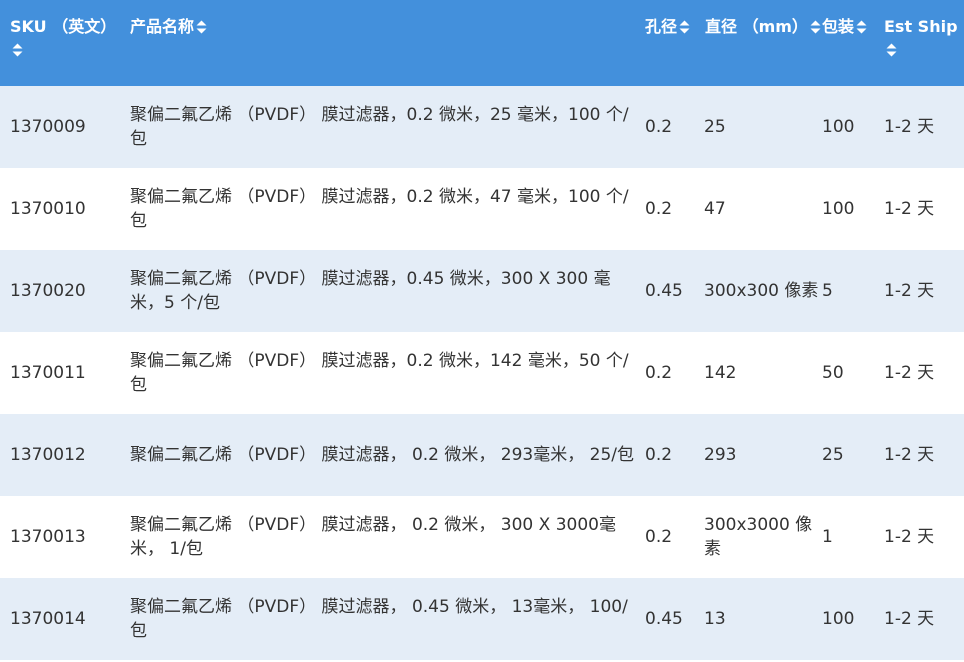  I want to click on column-header-package: 包装, so click(848, 43).